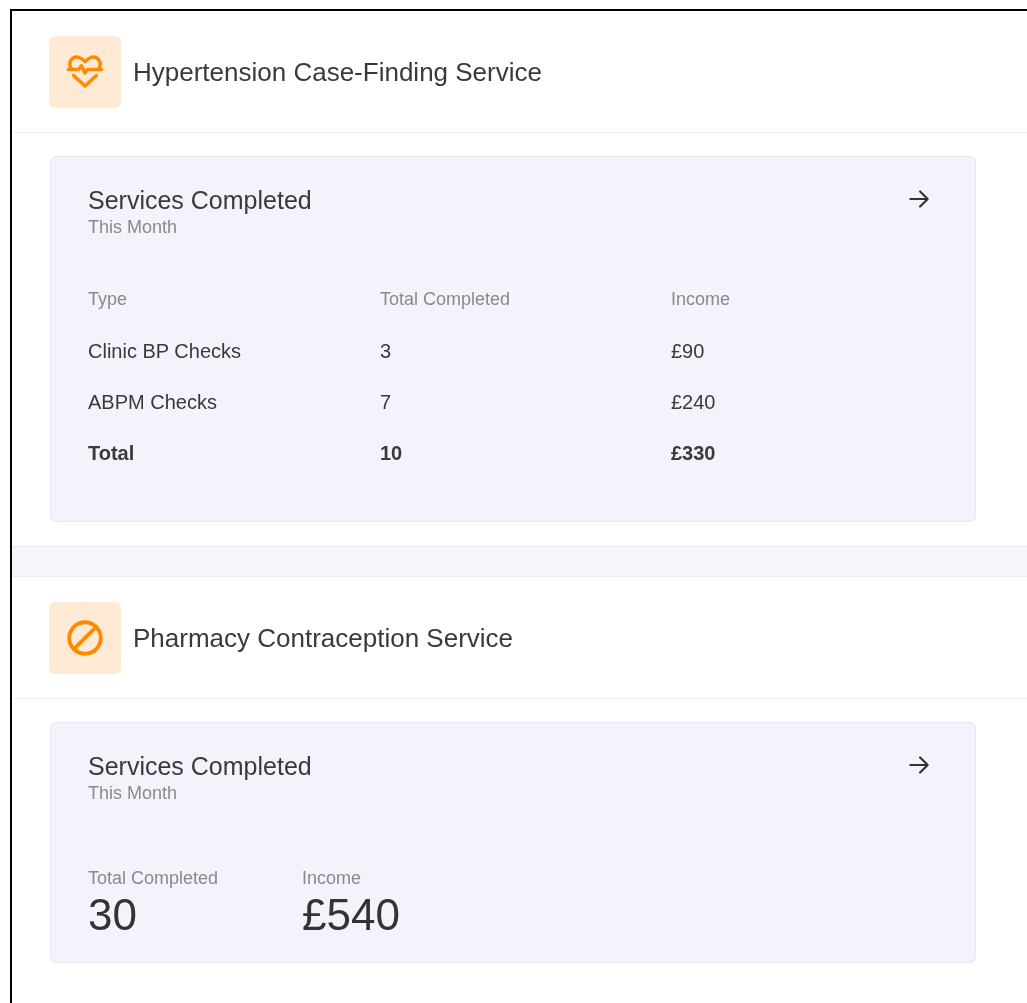 Image resolution: width=1027 pixels, height=1003 pixels. I want to click on table-cell-text: 10, so click(392, 453).